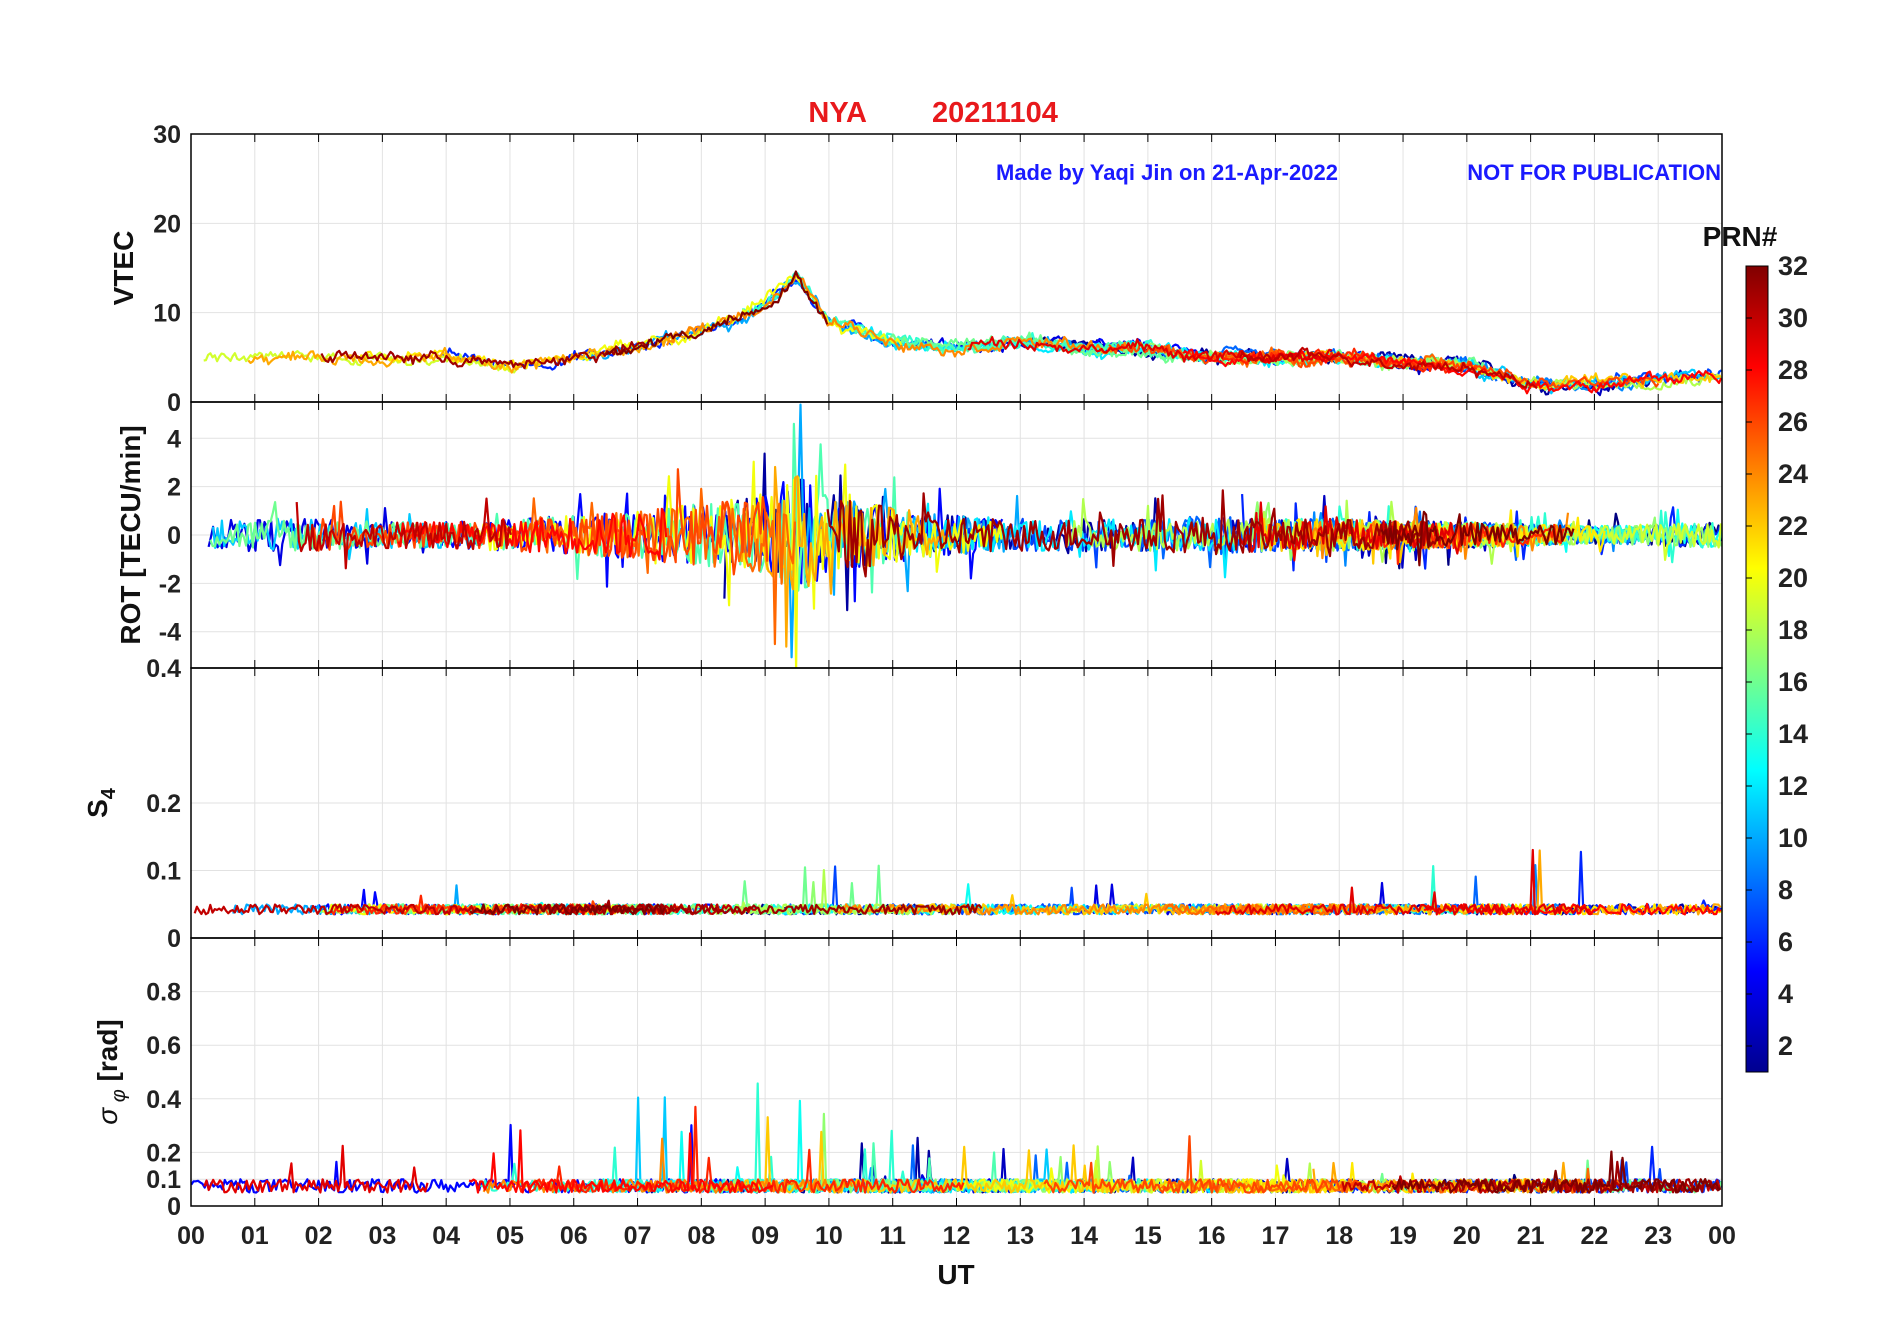 Image resolution: width=1902 pixels, height=1330 pixels. I want to click on colorbar-tick-label: 32, so click(1793, 266).